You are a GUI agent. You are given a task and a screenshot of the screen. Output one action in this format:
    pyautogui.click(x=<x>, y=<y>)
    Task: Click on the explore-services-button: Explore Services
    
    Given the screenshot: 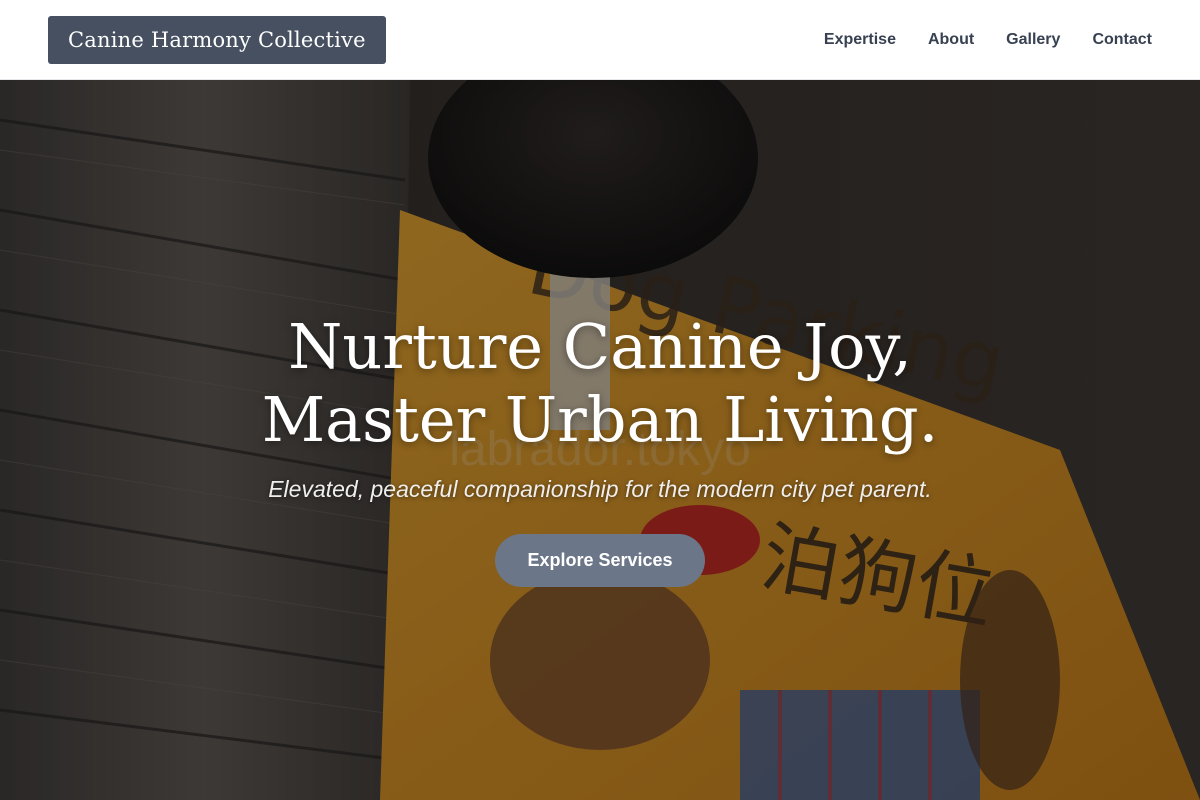 What is the action you would take?
    pyautogui.click(x=600, y=560)
    